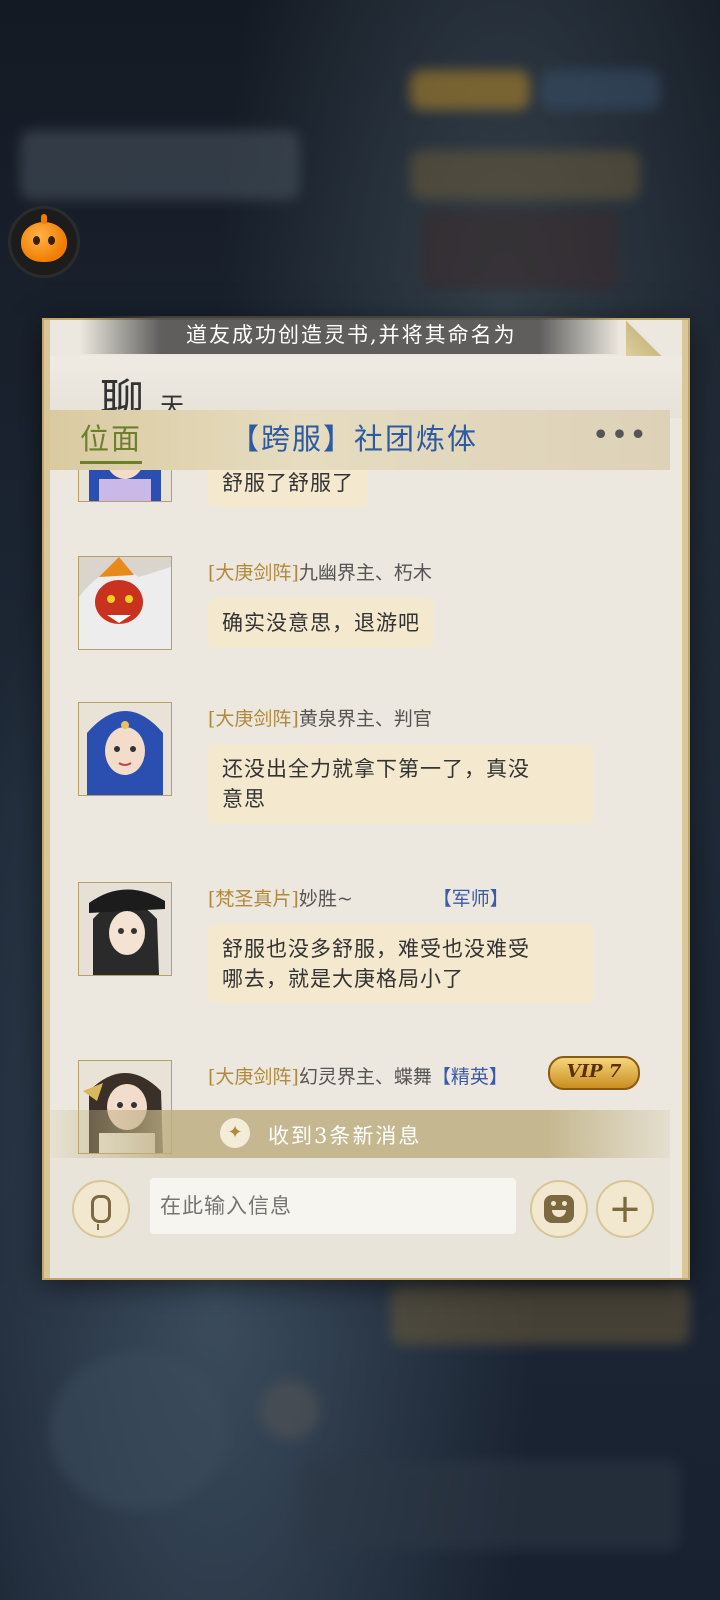 The width and height of the screenshot is (720, 1600). I want to click on chat-header: 聊 天, so click(366, 391).